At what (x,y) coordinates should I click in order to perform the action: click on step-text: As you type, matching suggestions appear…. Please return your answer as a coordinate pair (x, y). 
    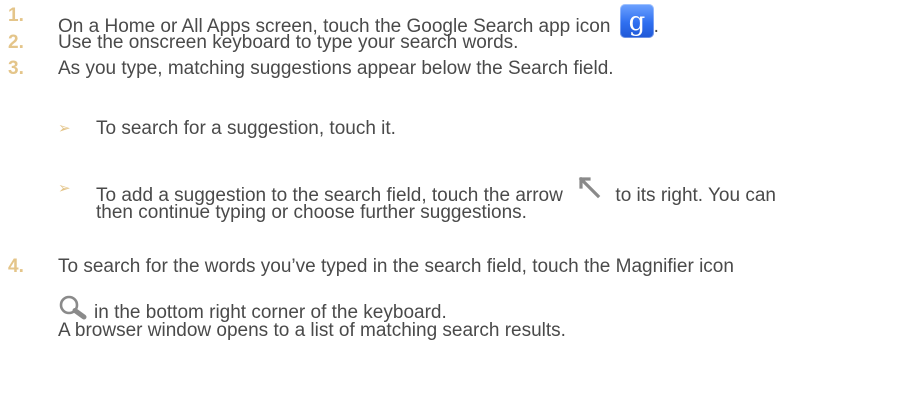
    Looking at the image, I should click on (336, 68).